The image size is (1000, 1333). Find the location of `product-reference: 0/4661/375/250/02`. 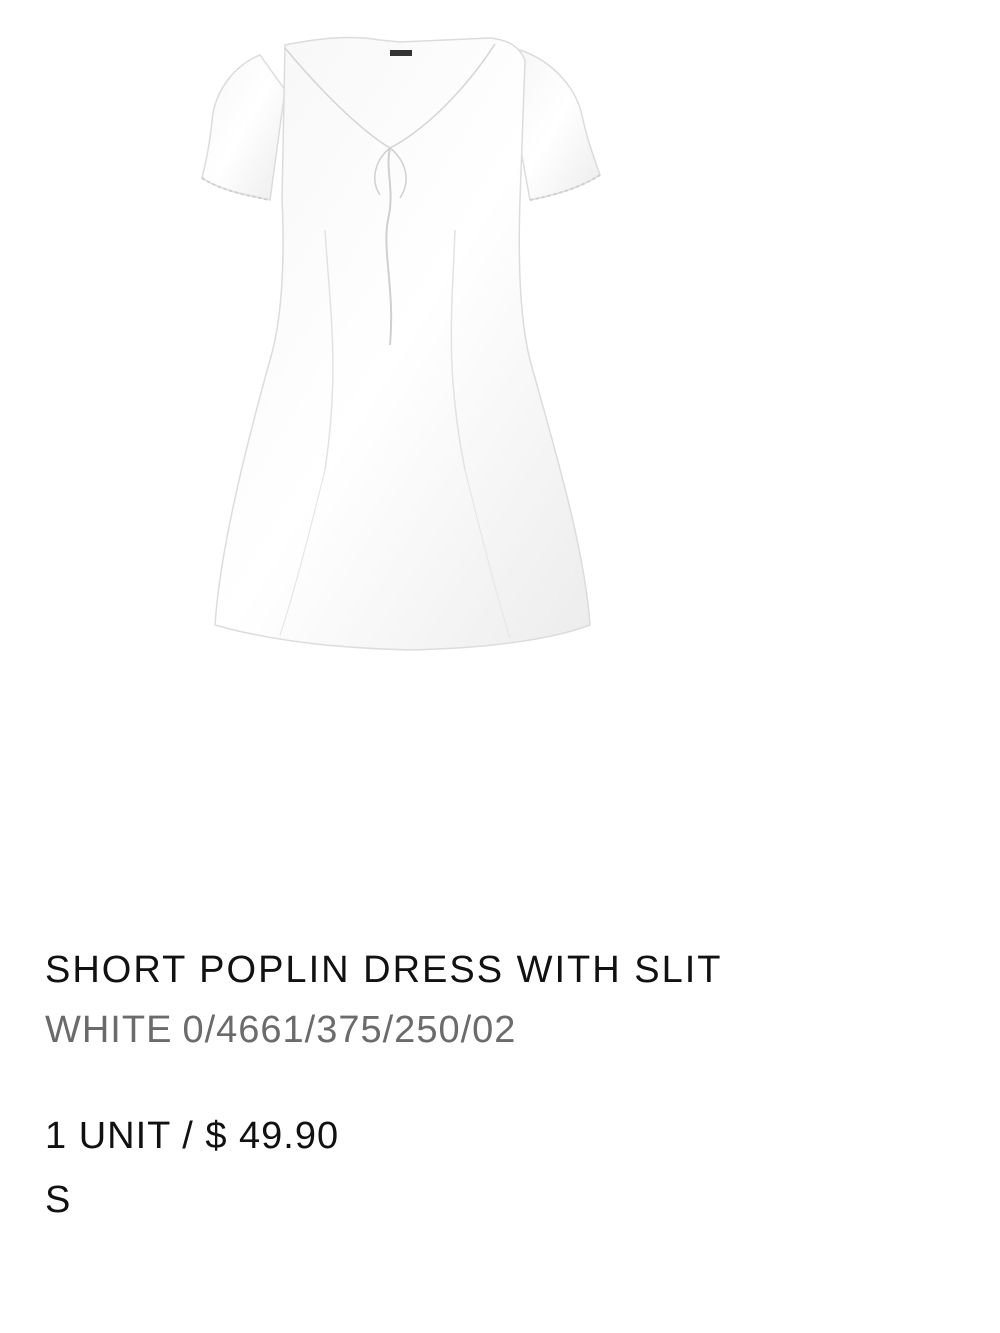

product-reference: 0/4661/375/250/02 is located at coordinates (349, 1030).